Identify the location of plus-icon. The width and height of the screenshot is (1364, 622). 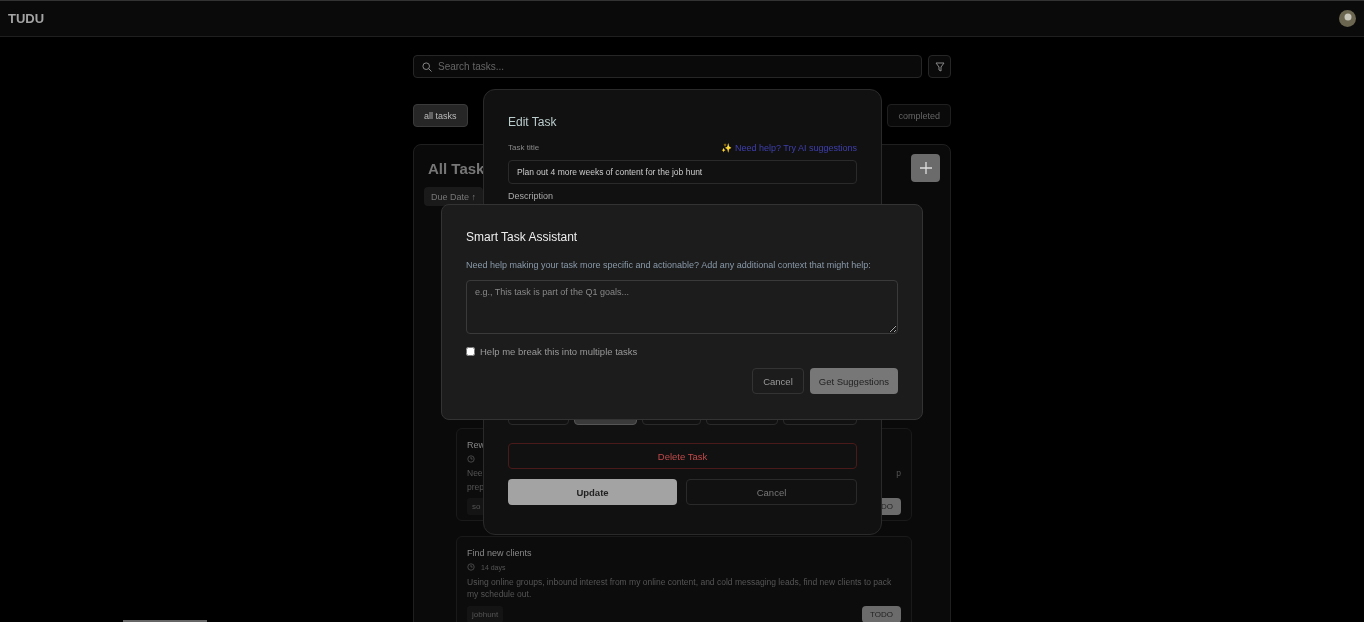
(925, 168).